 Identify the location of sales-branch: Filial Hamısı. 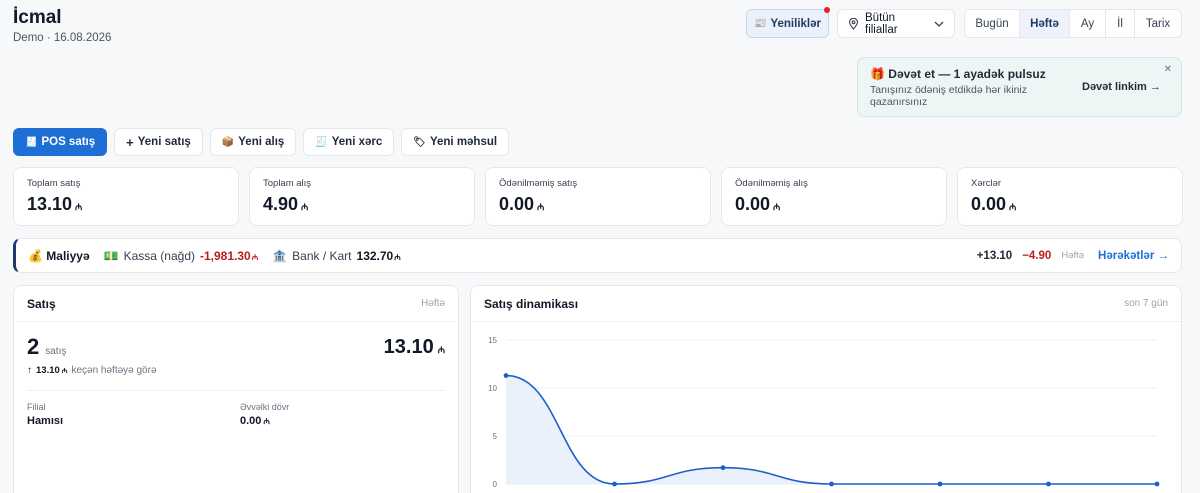
(45, 414).